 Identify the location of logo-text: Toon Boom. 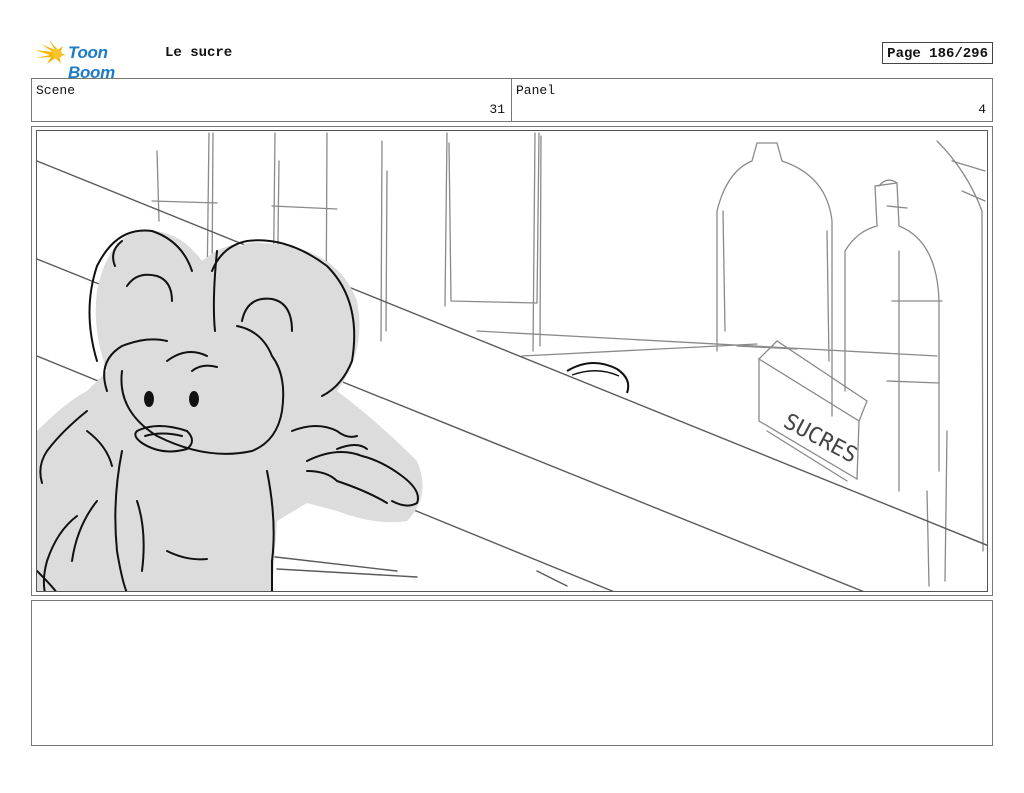
(91, 62).